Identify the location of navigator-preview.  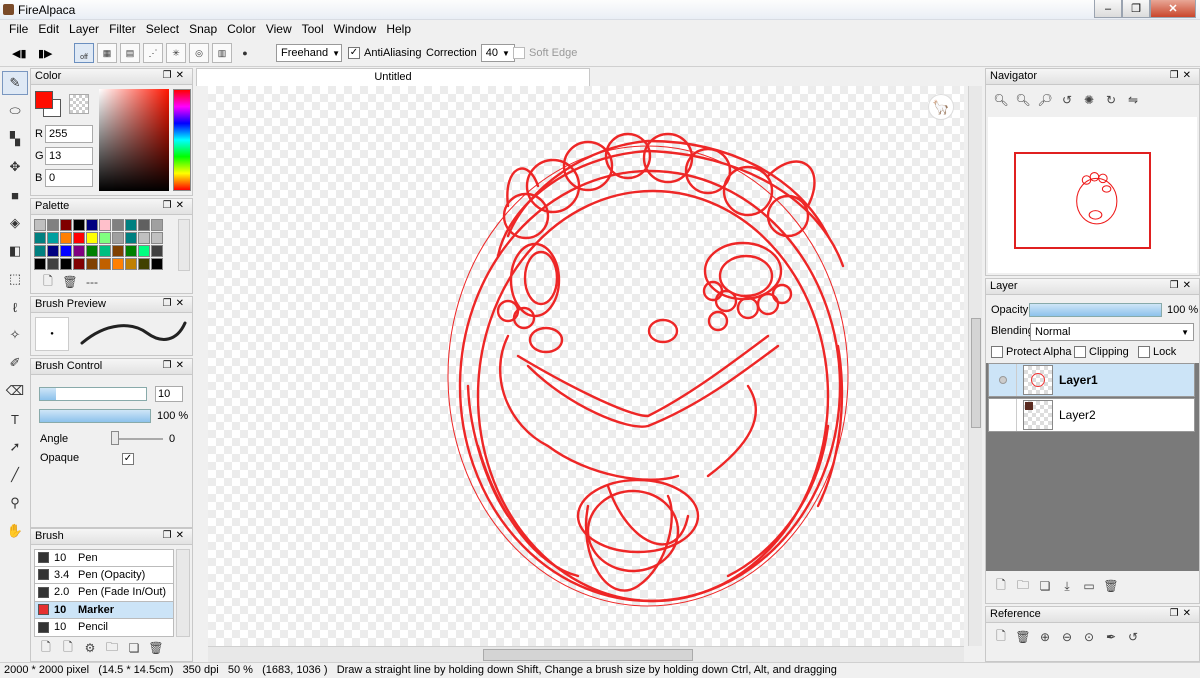
(1092, 195).